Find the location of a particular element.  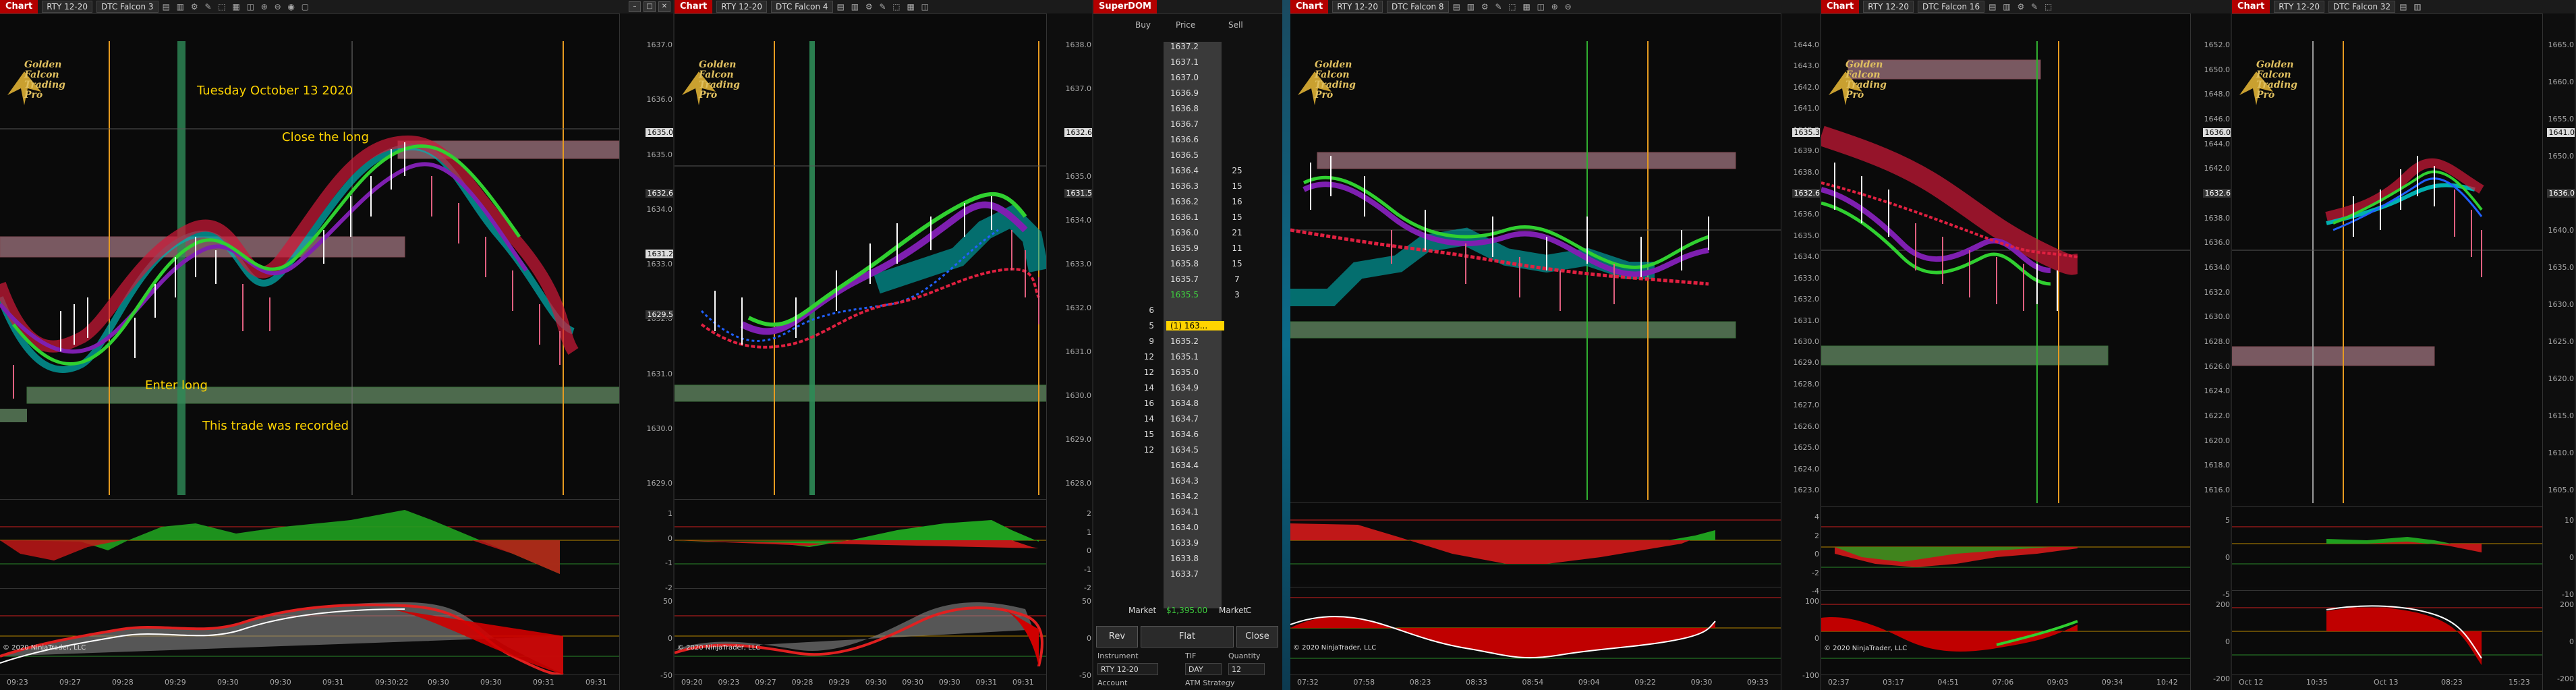

ask-size: 11 is located at coordinates (1237, 248).